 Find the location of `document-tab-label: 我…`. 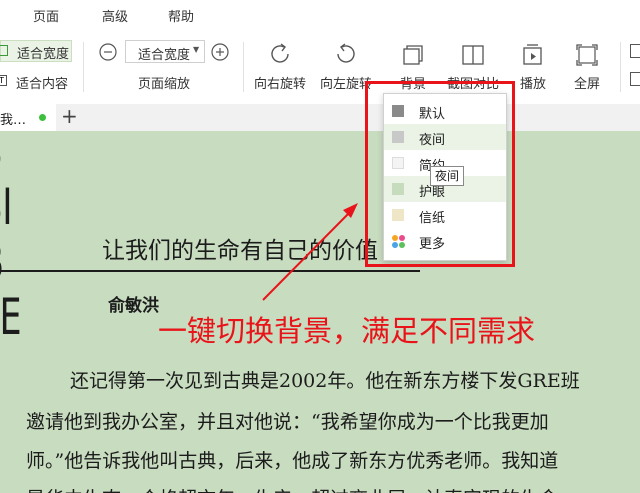

document-tab-label: 我… is located at coordinates (13, 120).